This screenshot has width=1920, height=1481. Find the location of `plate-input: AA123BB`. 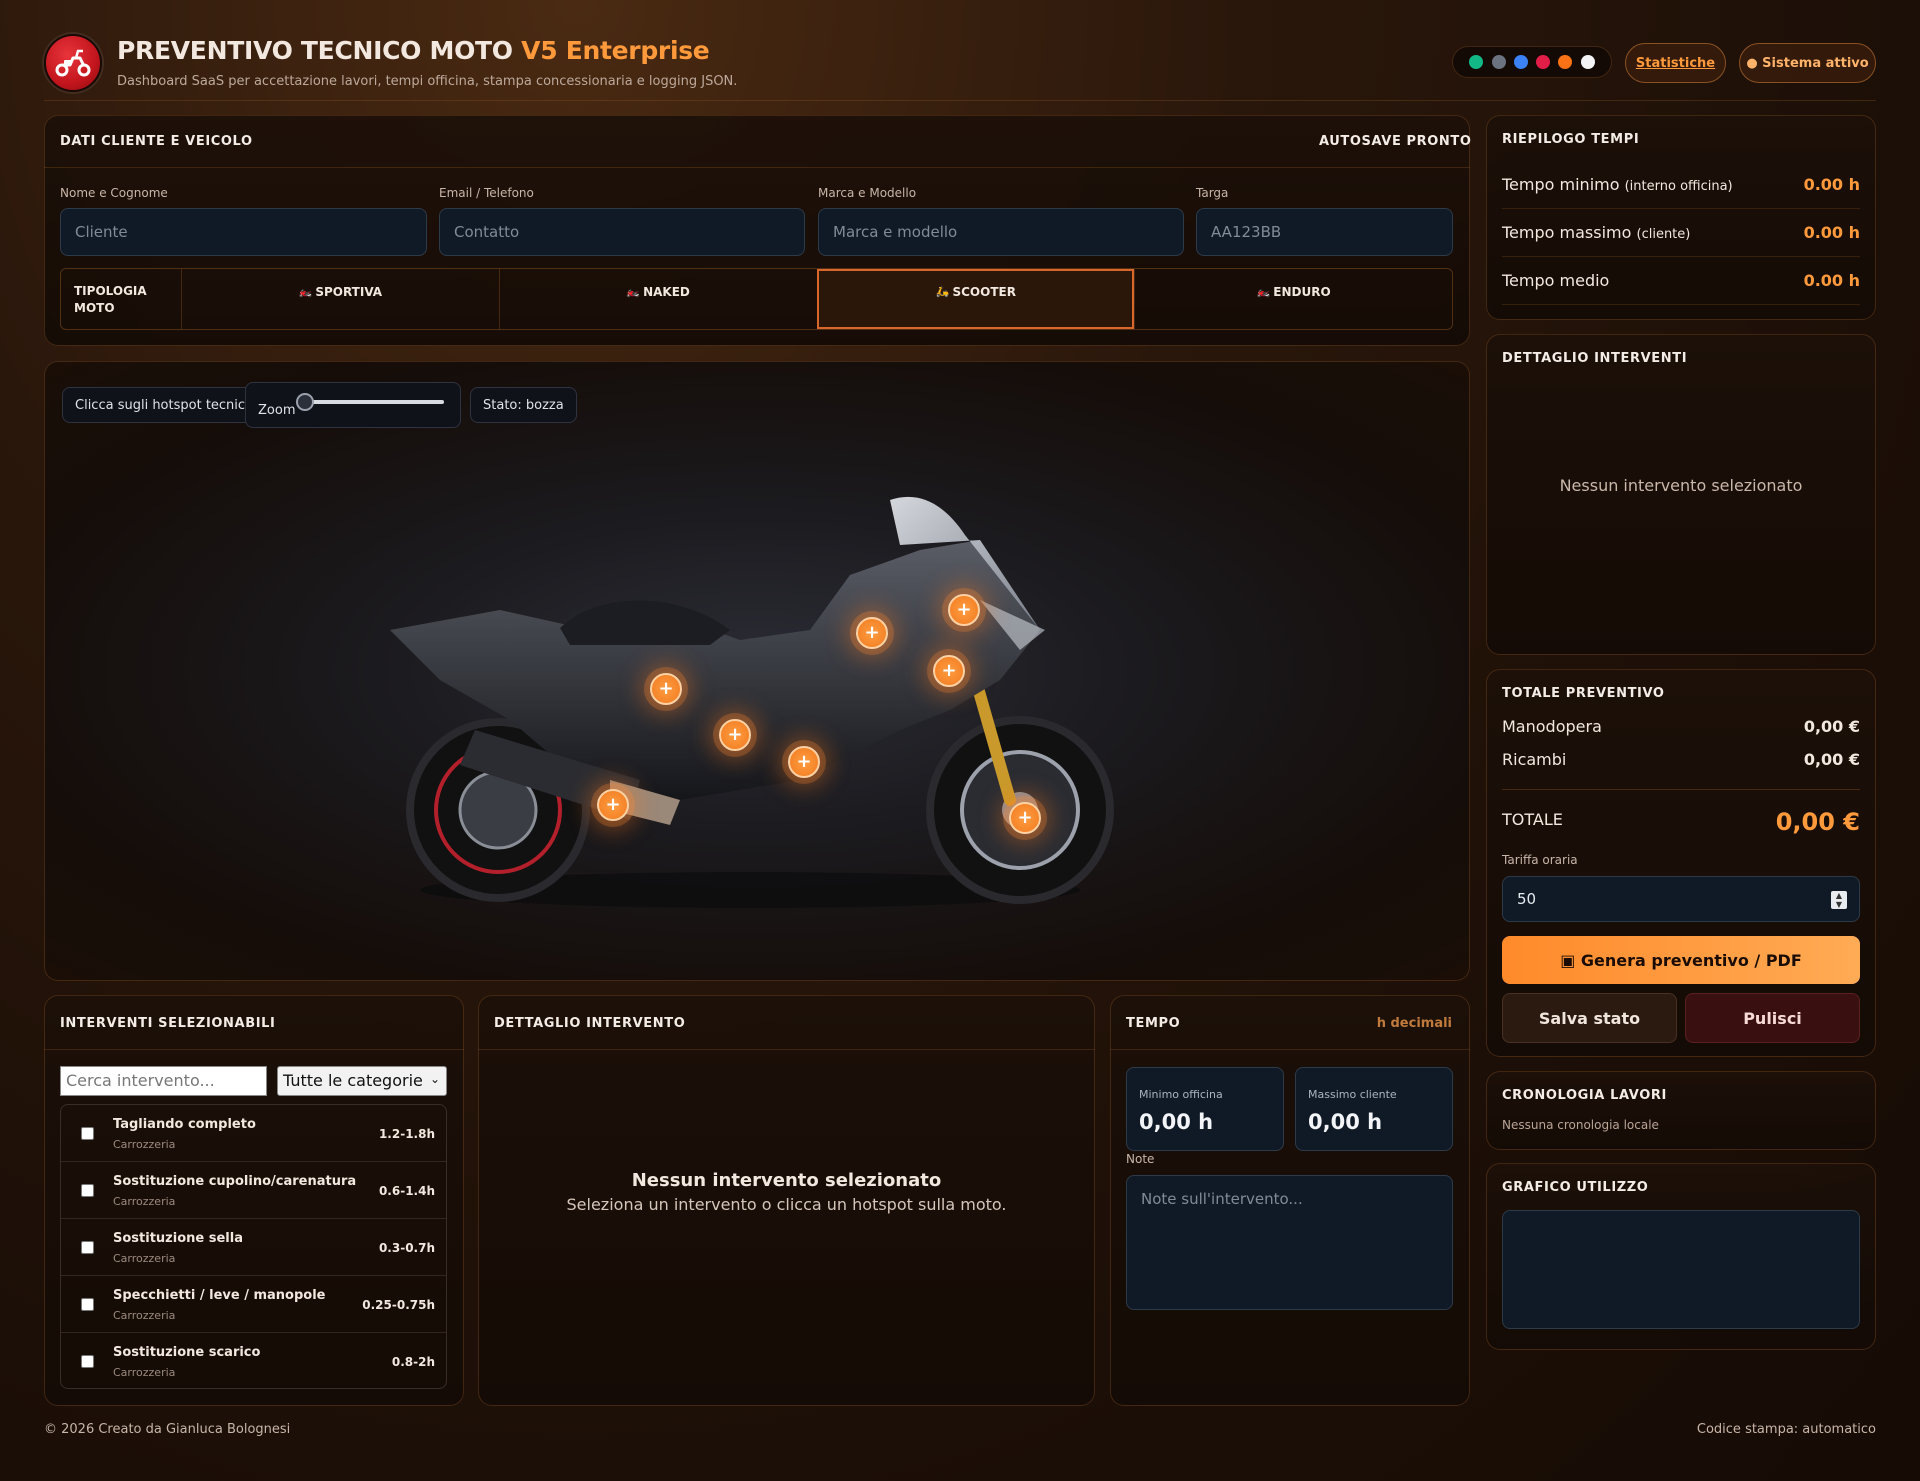

plate-input: AA123BB is located at coordinates (1324, 232).